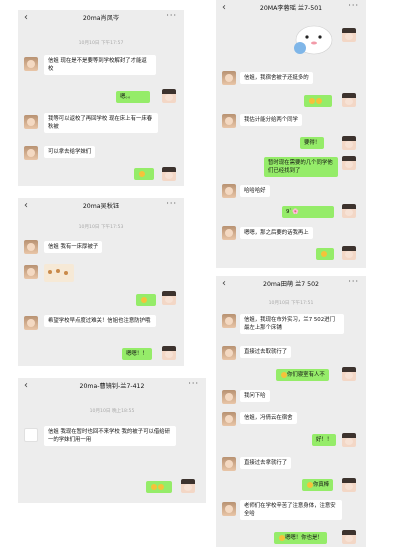  What do you see at coordinates (301, 167) in the screenshot?
I see `message-bubble-outgoing: 暂时现在需要的几个同学他们已经找到了` at bounding box center [301, 167].